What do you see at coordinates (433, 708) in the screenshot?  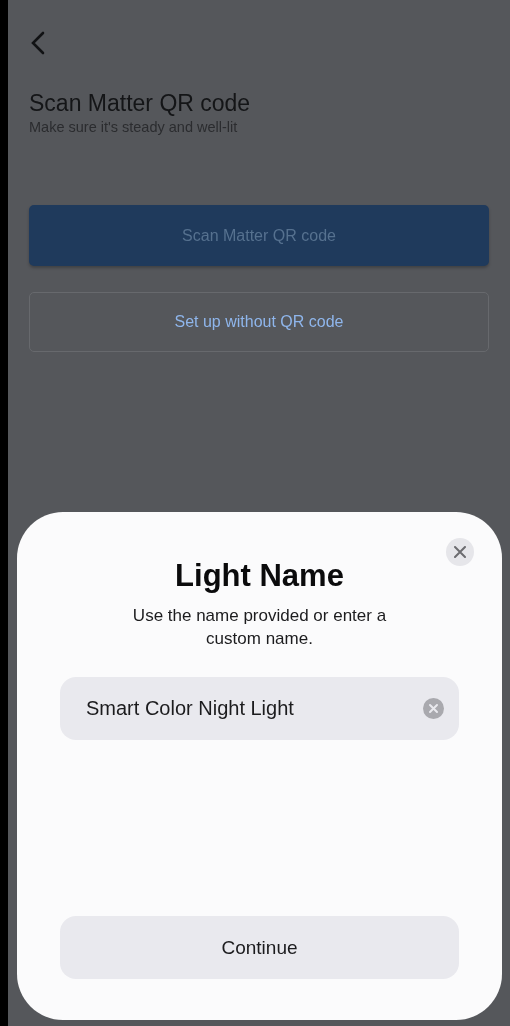 I see `clear-icon` at bounding box center [433, 708].